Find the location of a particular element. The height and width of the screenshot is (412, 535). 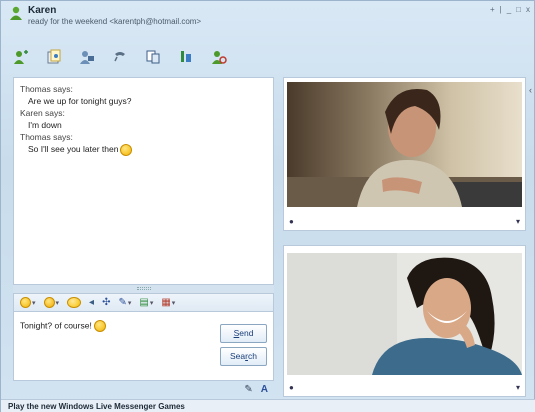

chat-message: Are we up for tonight guys? is located at coordinates (80, 101).